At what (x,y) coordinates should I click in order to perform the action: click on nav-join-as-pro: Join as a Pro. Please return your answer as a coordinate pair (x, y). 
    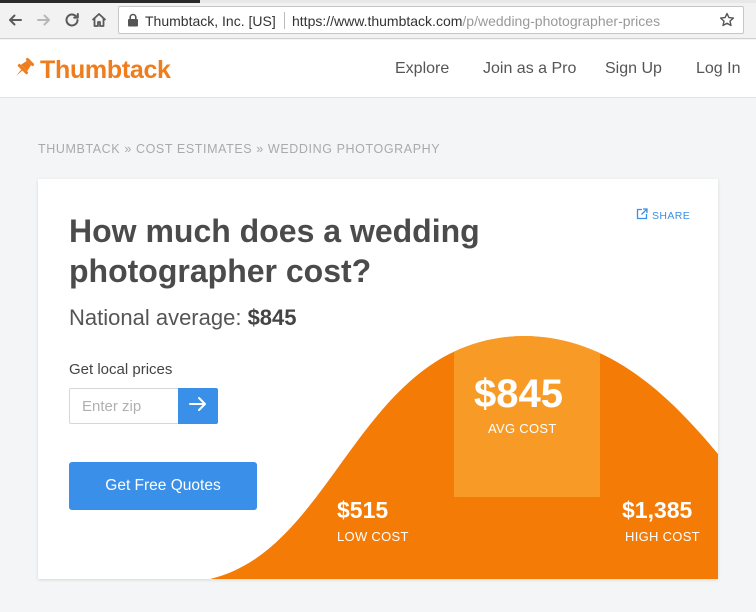
    Looking at the image, I should click on (529, 69).